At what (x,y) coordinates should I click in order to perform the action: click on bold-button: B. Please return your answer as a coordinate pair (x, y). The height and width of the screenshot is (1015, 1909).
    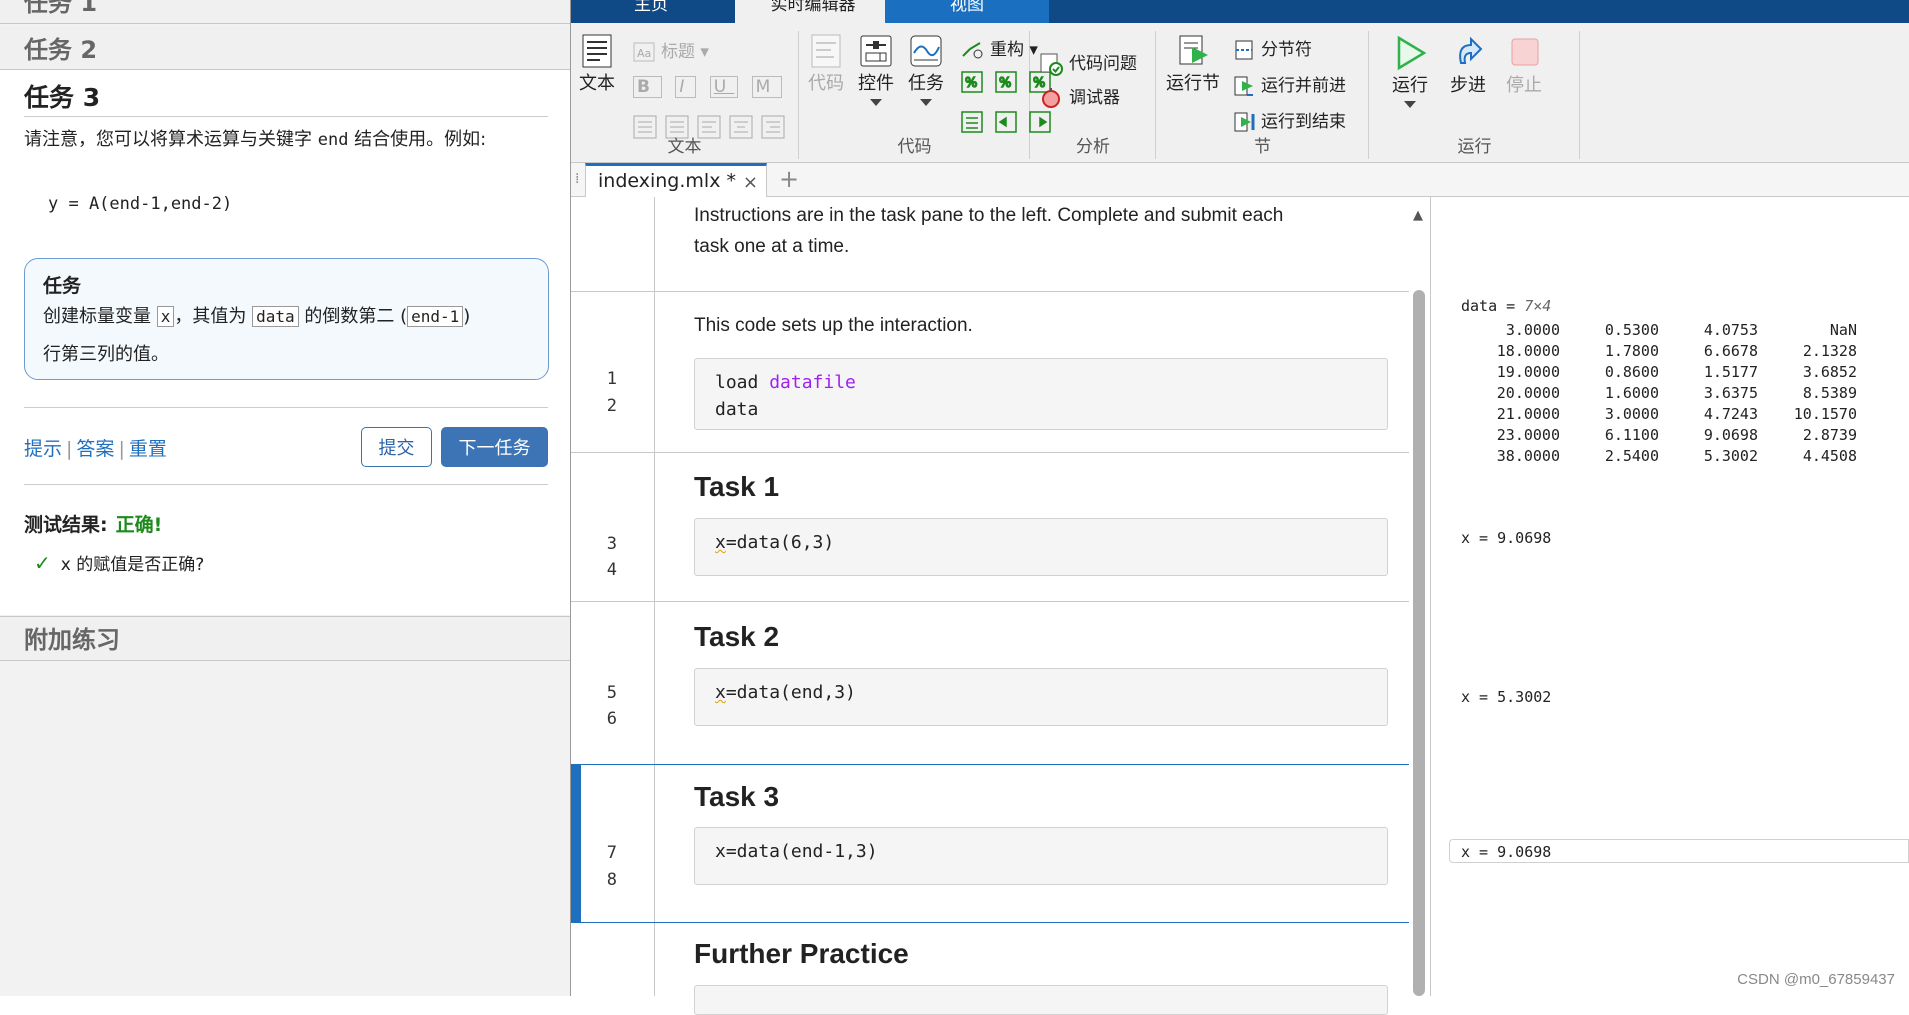
    Looking at the image, I should click on (647, 87).